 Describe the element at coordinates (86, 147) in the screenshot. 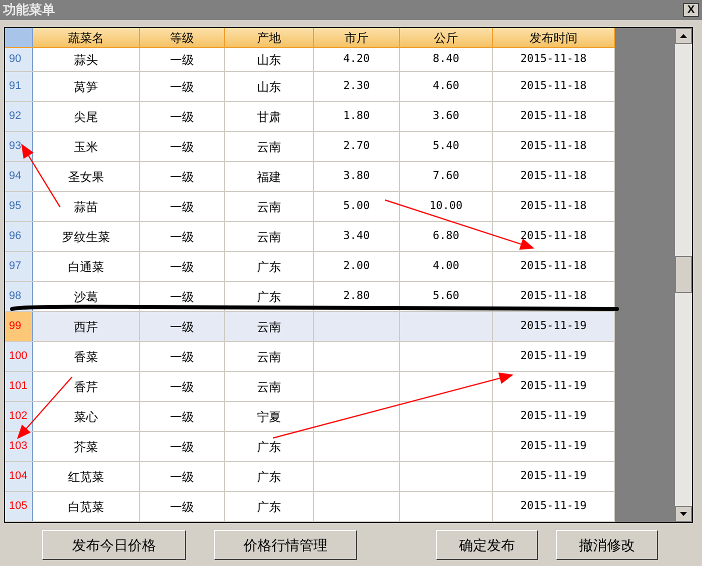

I see `table-cell-text: 玉米` at that location.